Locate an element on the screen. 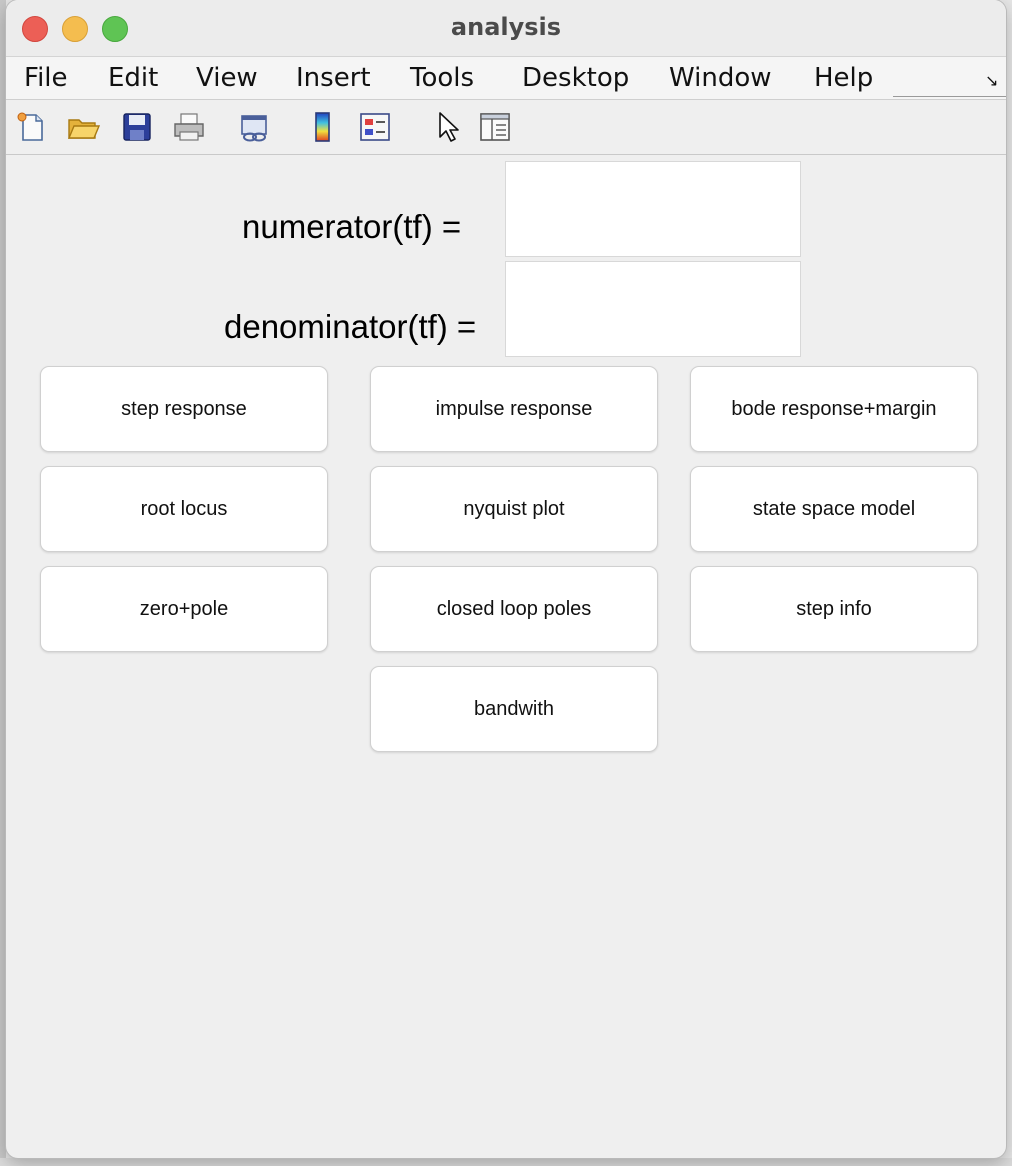 The height and width of the screenshot is (1166, 1012). link-plot-icon is located at coordinates (255, 127).